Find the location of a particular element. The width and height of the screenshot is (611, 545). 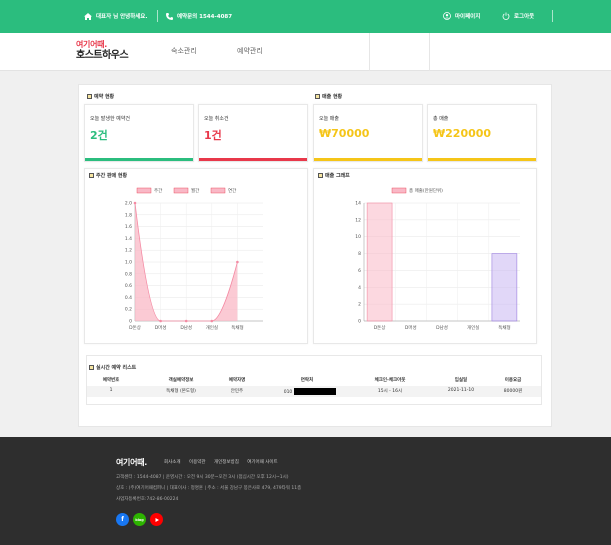

calendar-icon is located at coordinates (91, 367).